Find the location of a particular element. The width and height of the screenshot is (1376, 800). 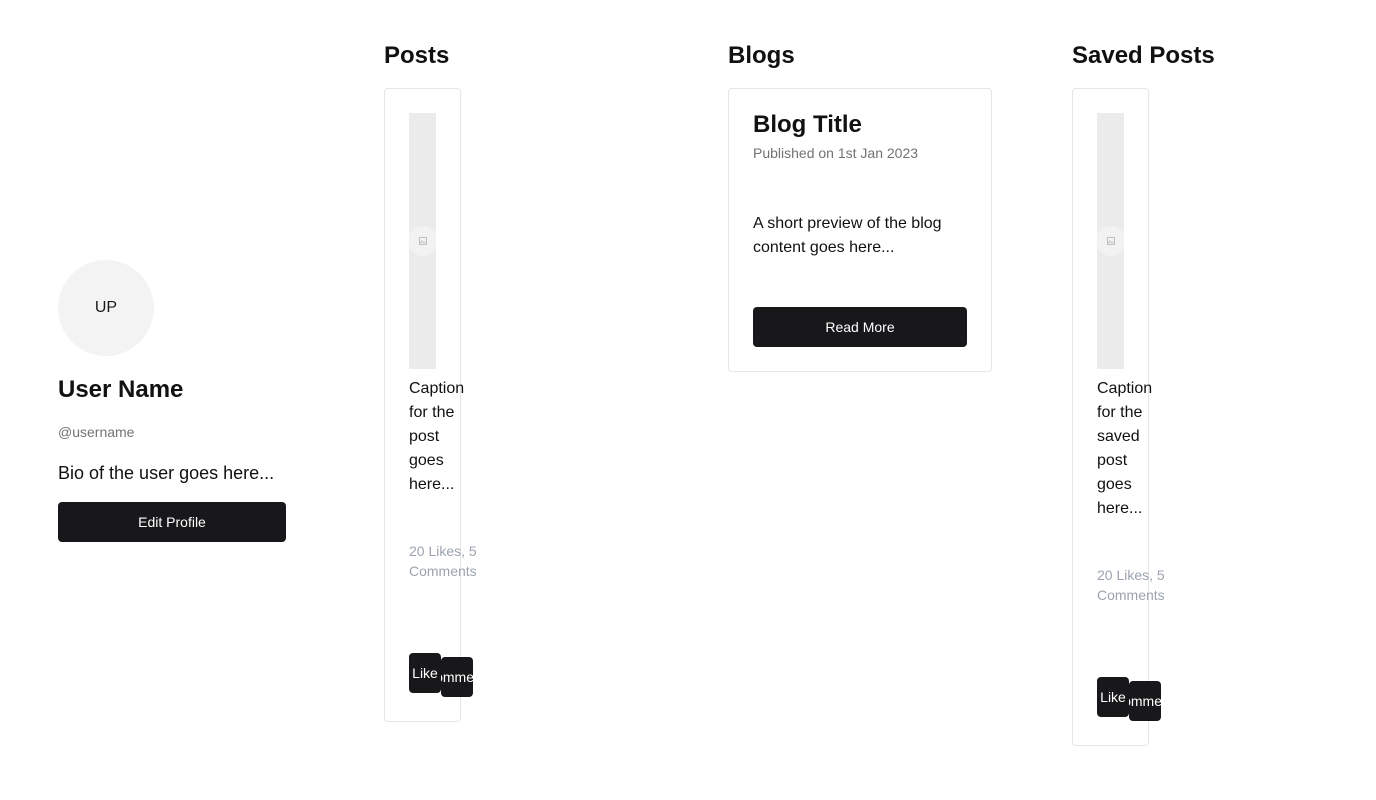

post-image is located at coordinates (422, 241).